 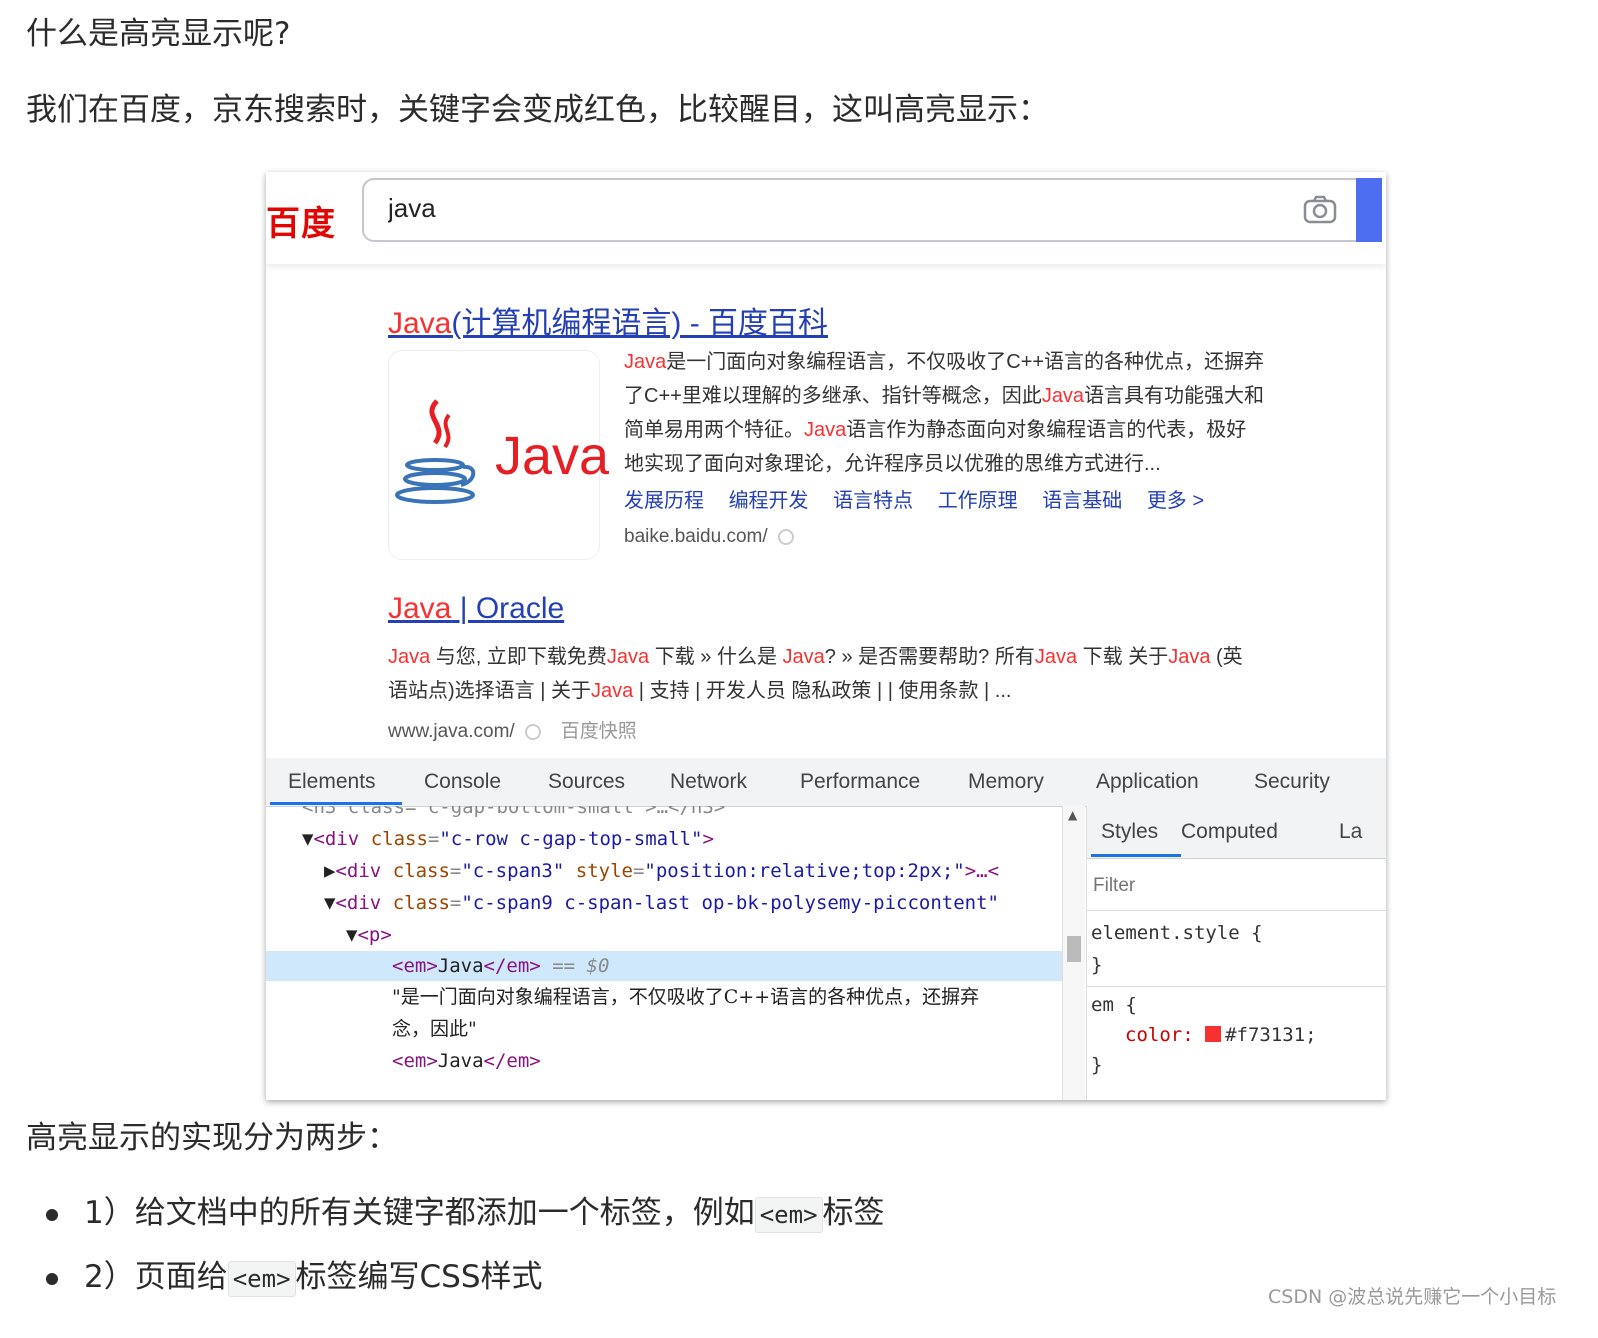 I want to click on tab-layout: La, so click(x=1350, y=832).